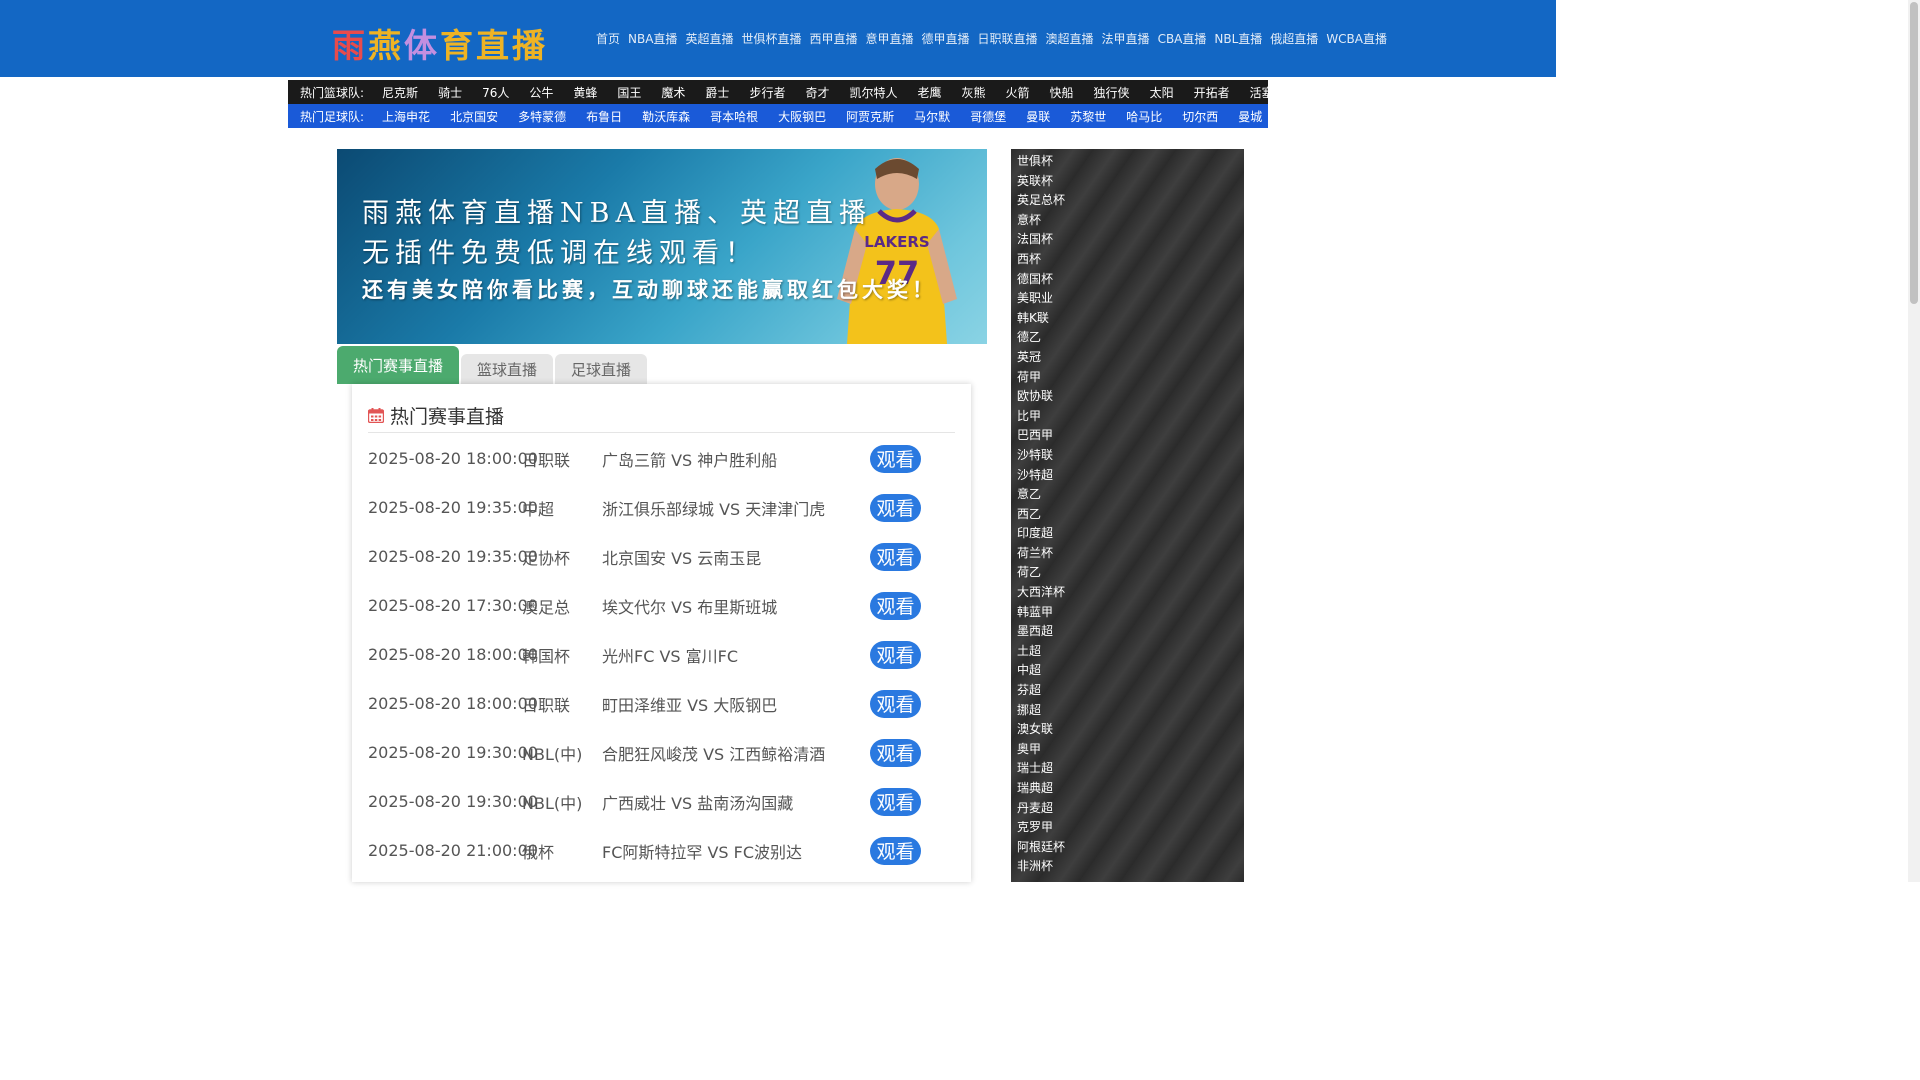 Image resolution: width=1920 pixels, height=1080 pixels. Describe the element at coordinates (1127, 750) in the screenshot. I see `sidebar-league-link: 奥甲` at that location.